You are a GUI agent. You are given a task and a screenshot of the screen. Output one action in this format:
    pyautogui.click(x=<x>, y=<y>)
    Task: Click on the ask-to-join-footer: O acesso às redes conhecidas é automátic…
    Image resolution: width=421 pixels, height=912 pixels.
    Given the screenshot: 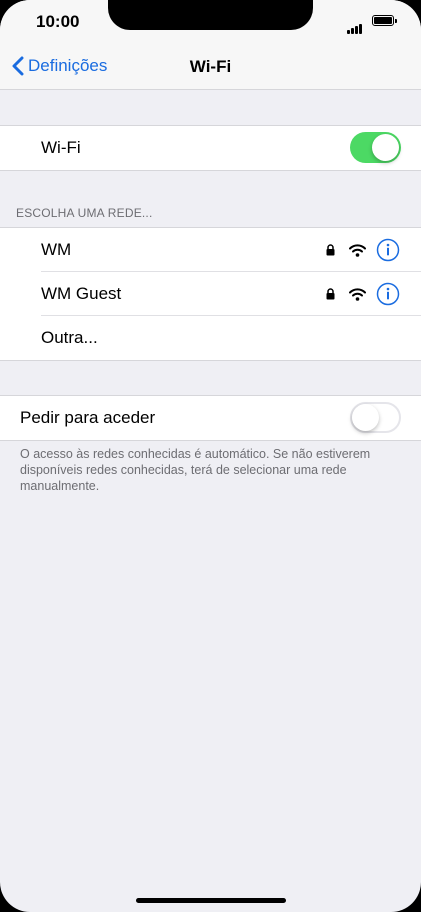 What is the action you would take?
    pyautogui.click(x=195, y=470)
    